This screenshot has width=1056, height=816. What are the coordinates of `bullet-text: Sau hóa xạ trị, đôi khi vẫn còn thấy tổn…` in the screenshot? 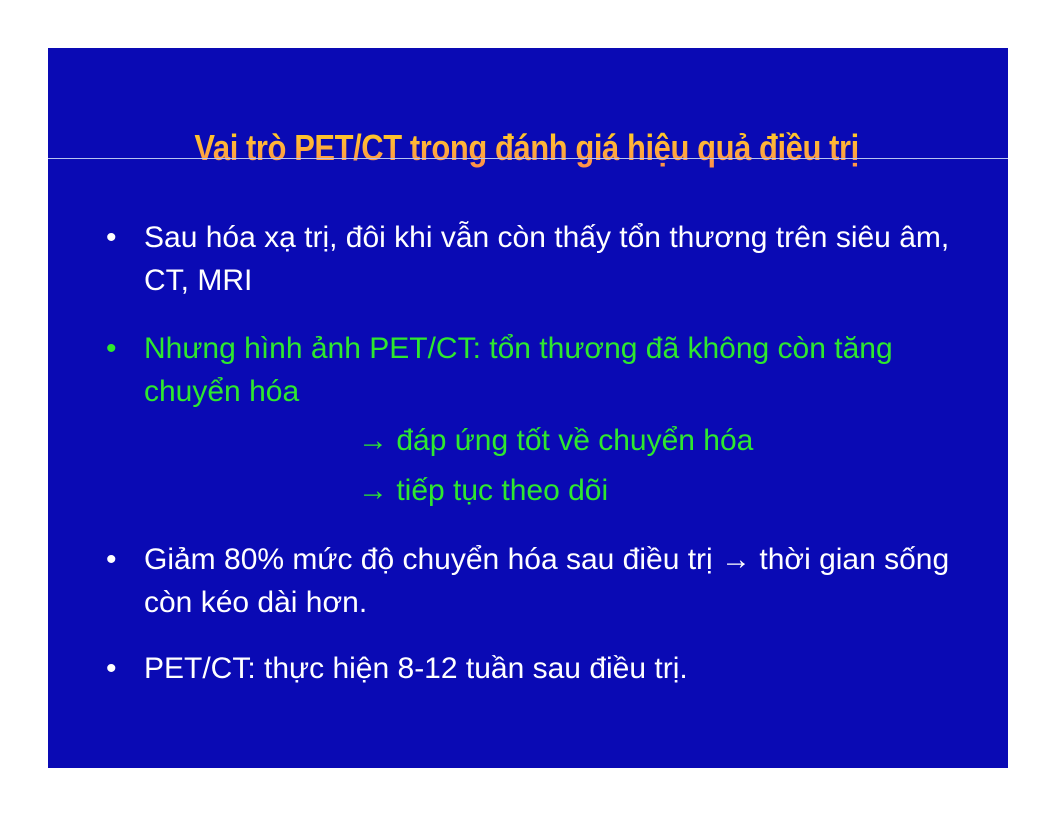 It's located at (547, 259).